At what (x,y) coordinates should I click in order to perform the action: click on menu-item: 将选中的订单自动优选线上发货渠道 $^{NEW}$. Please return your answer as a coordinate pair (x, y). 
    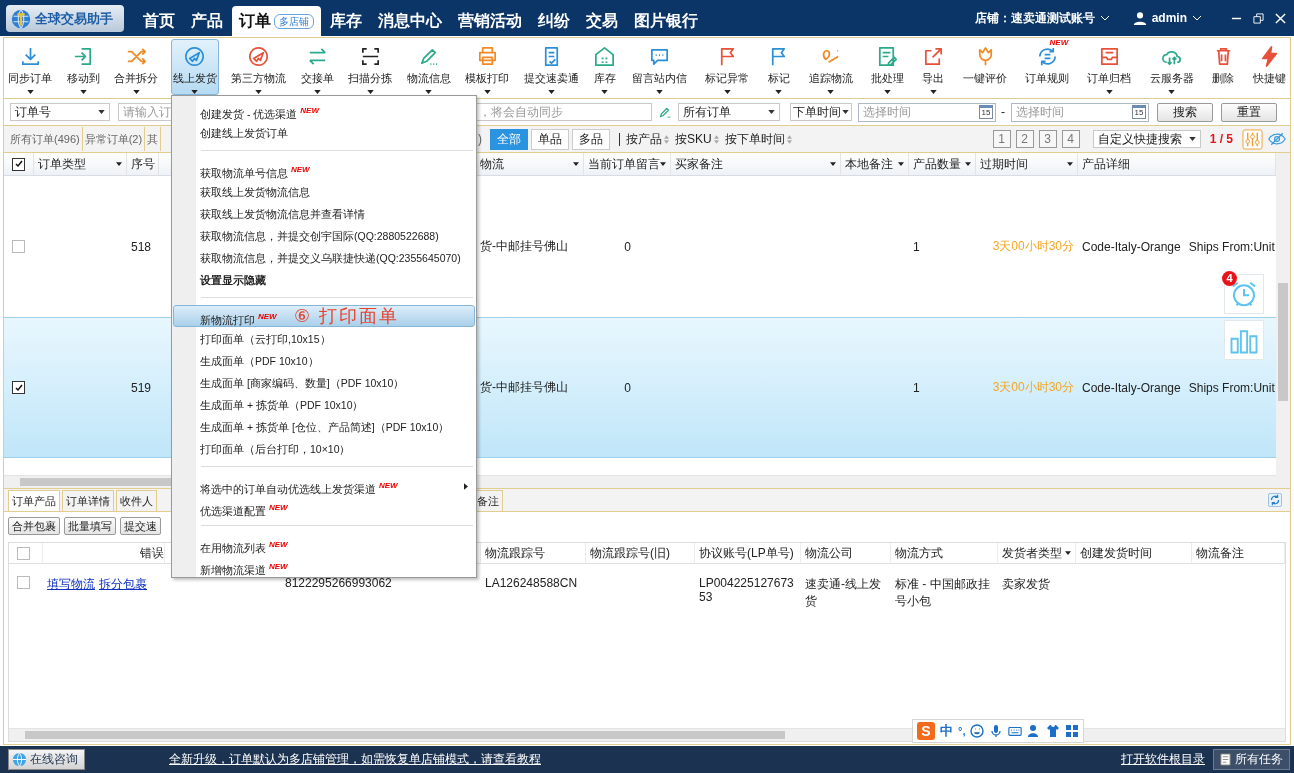
    Looking at the image, I should click on (324, 485).